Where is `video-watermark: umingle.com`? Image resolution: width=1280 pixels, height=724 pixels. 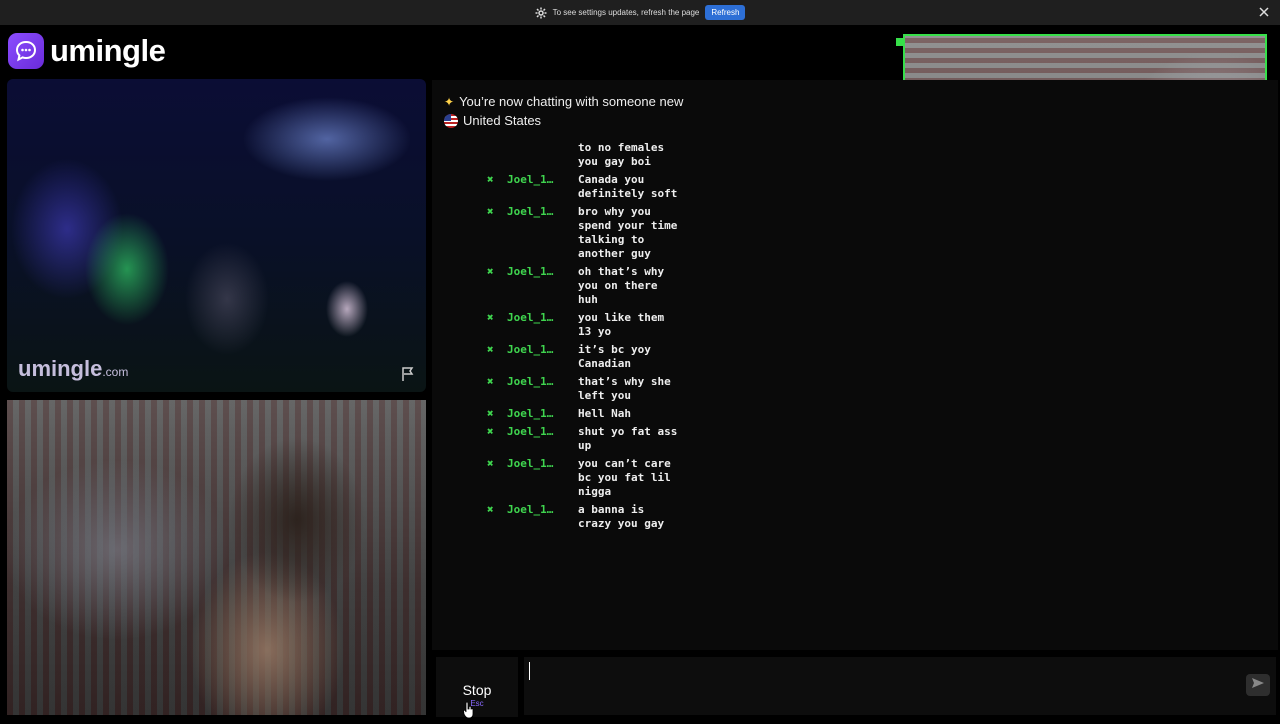 video-watermark: umingle.com is located at coordinates (73, 369).